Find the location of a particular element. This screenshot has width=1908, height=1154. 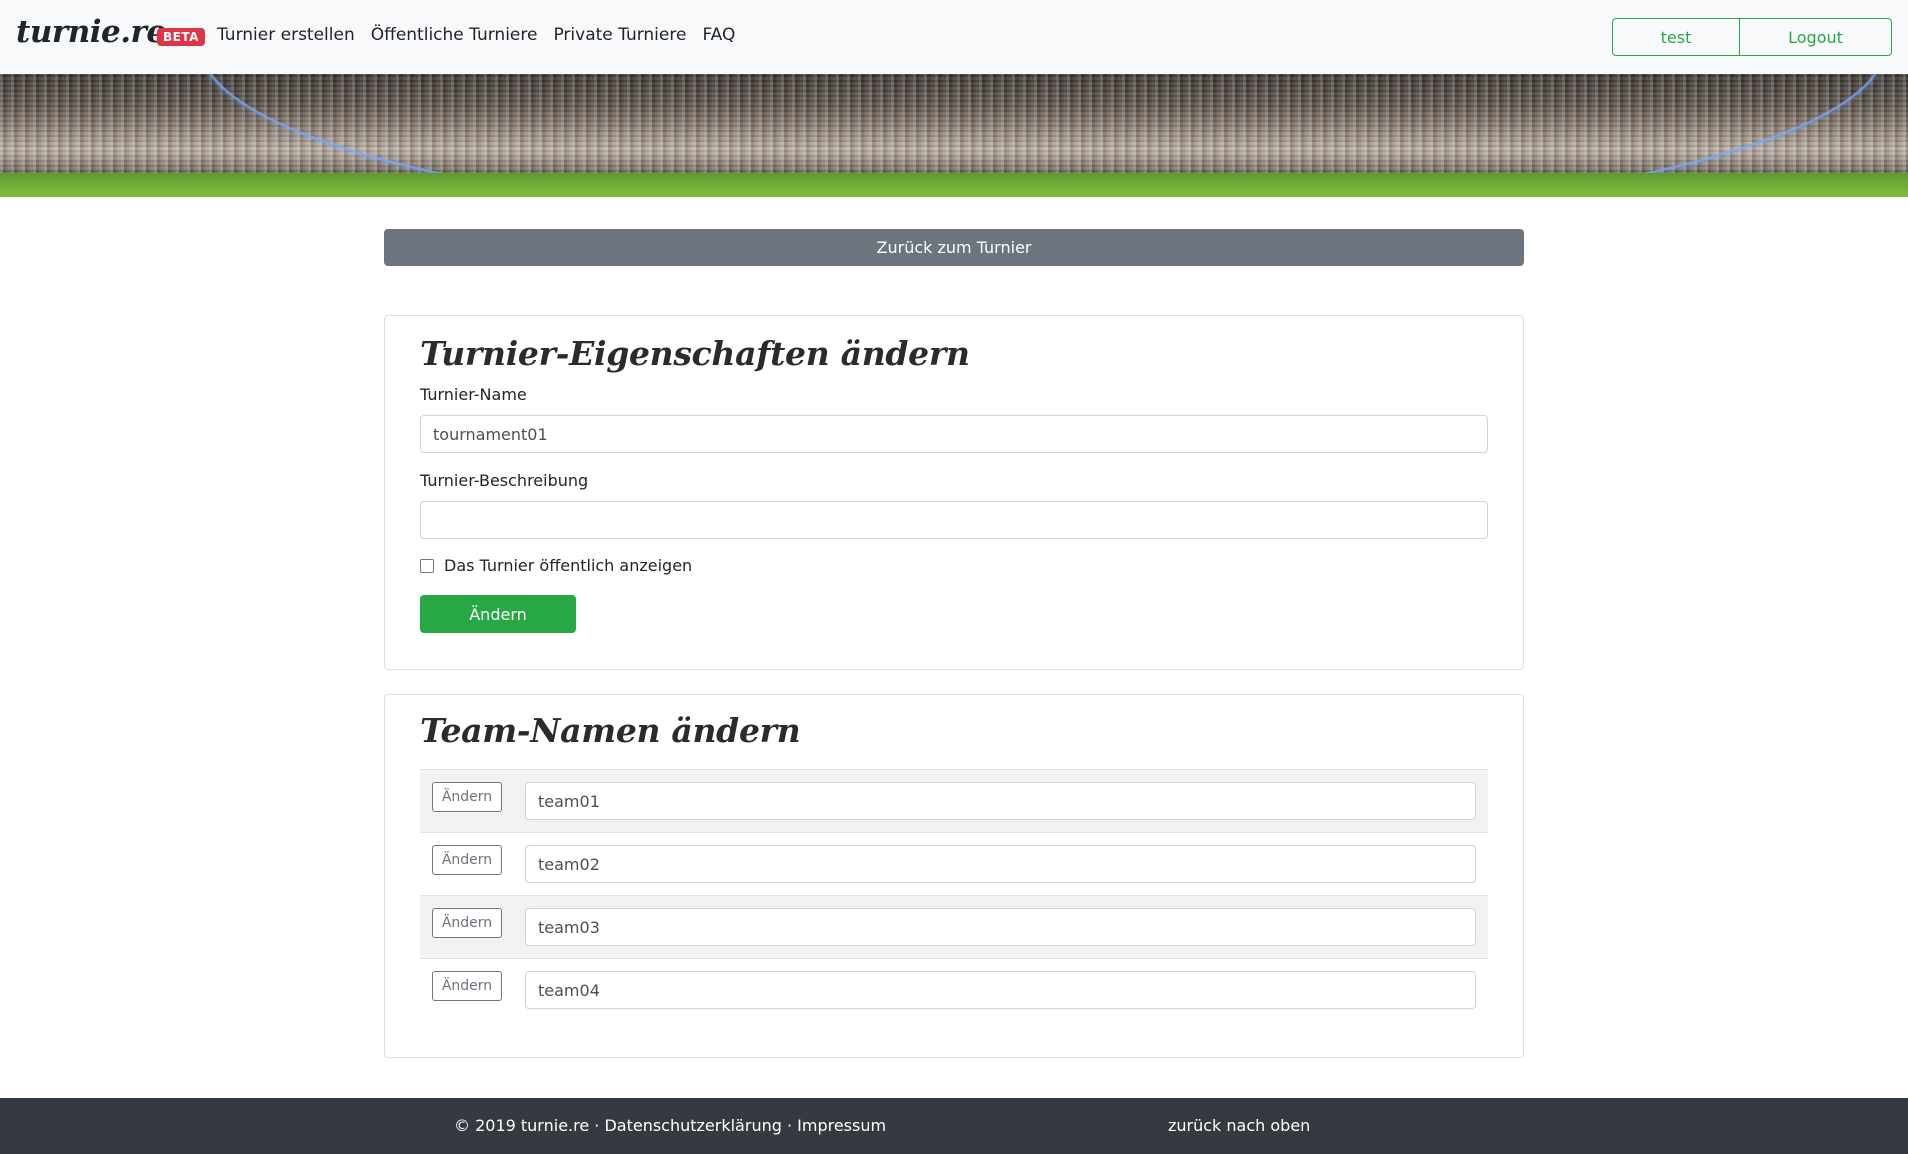

footer-imprint-link: Impressum is located at coordinates (841, 1125).